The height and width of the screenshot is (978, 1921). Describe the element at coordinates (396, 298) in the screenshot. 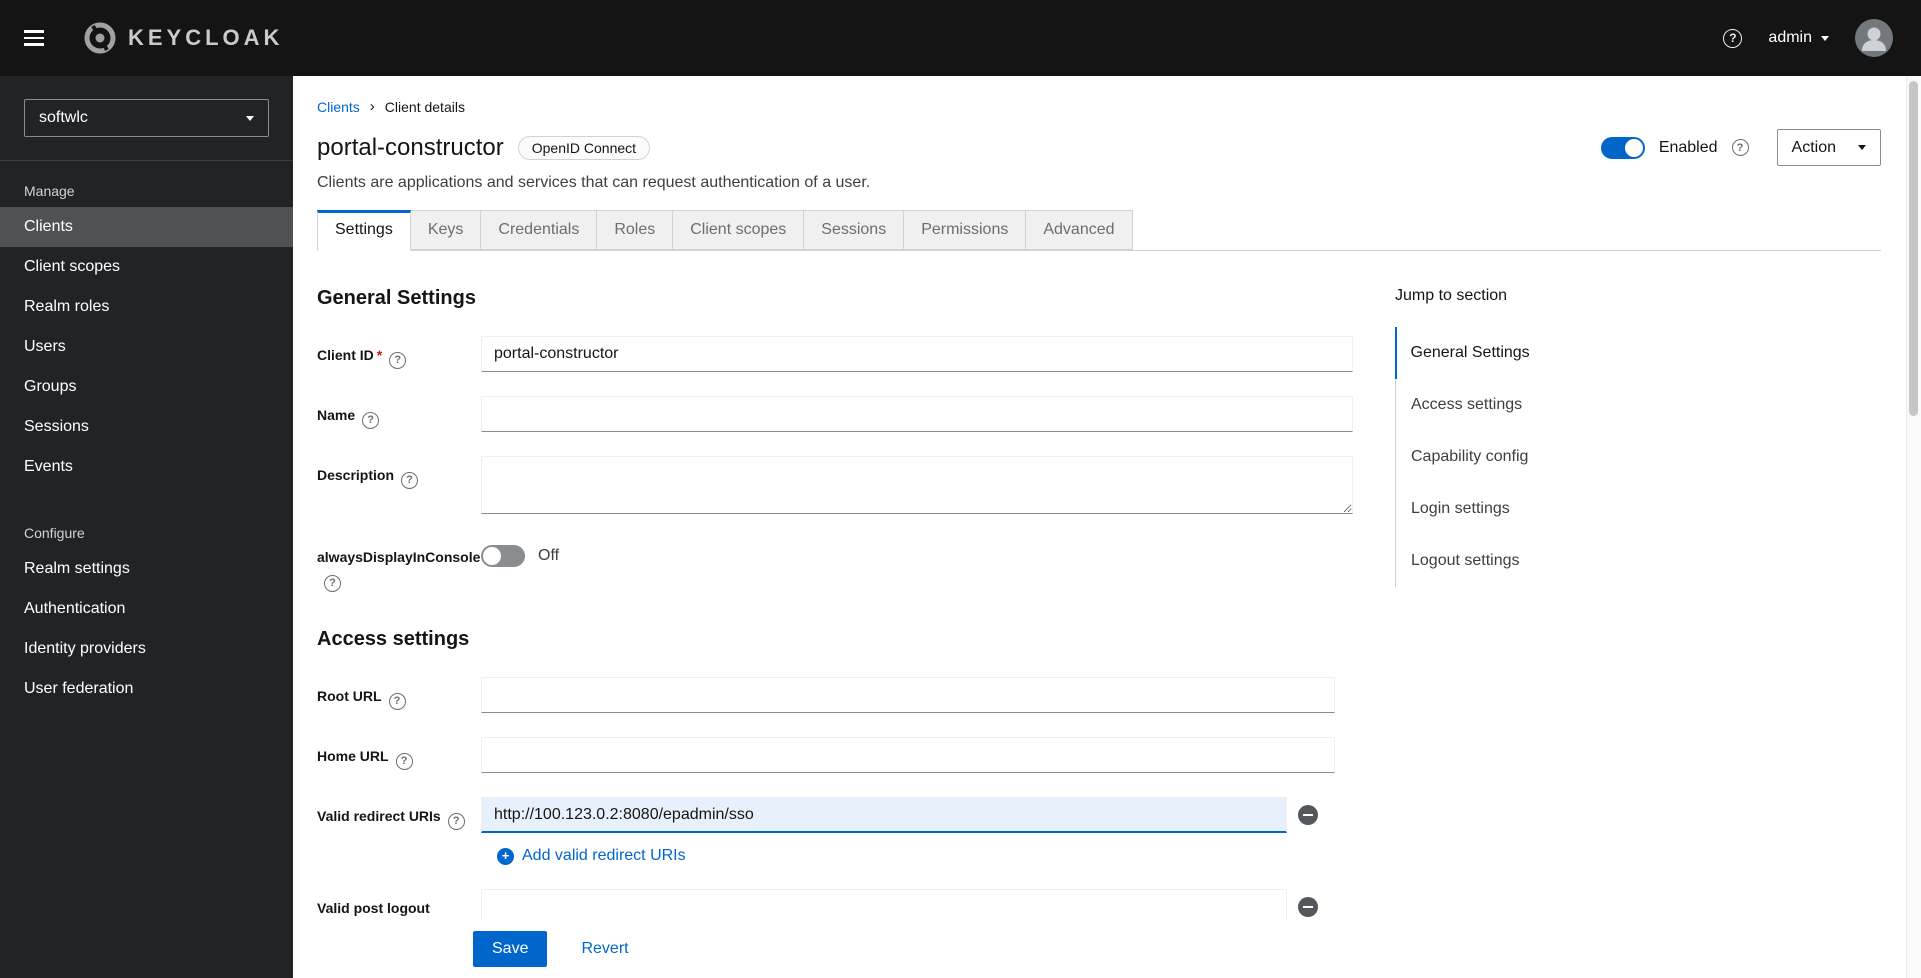

I see `general-settings-heading: General Settings` at that location.